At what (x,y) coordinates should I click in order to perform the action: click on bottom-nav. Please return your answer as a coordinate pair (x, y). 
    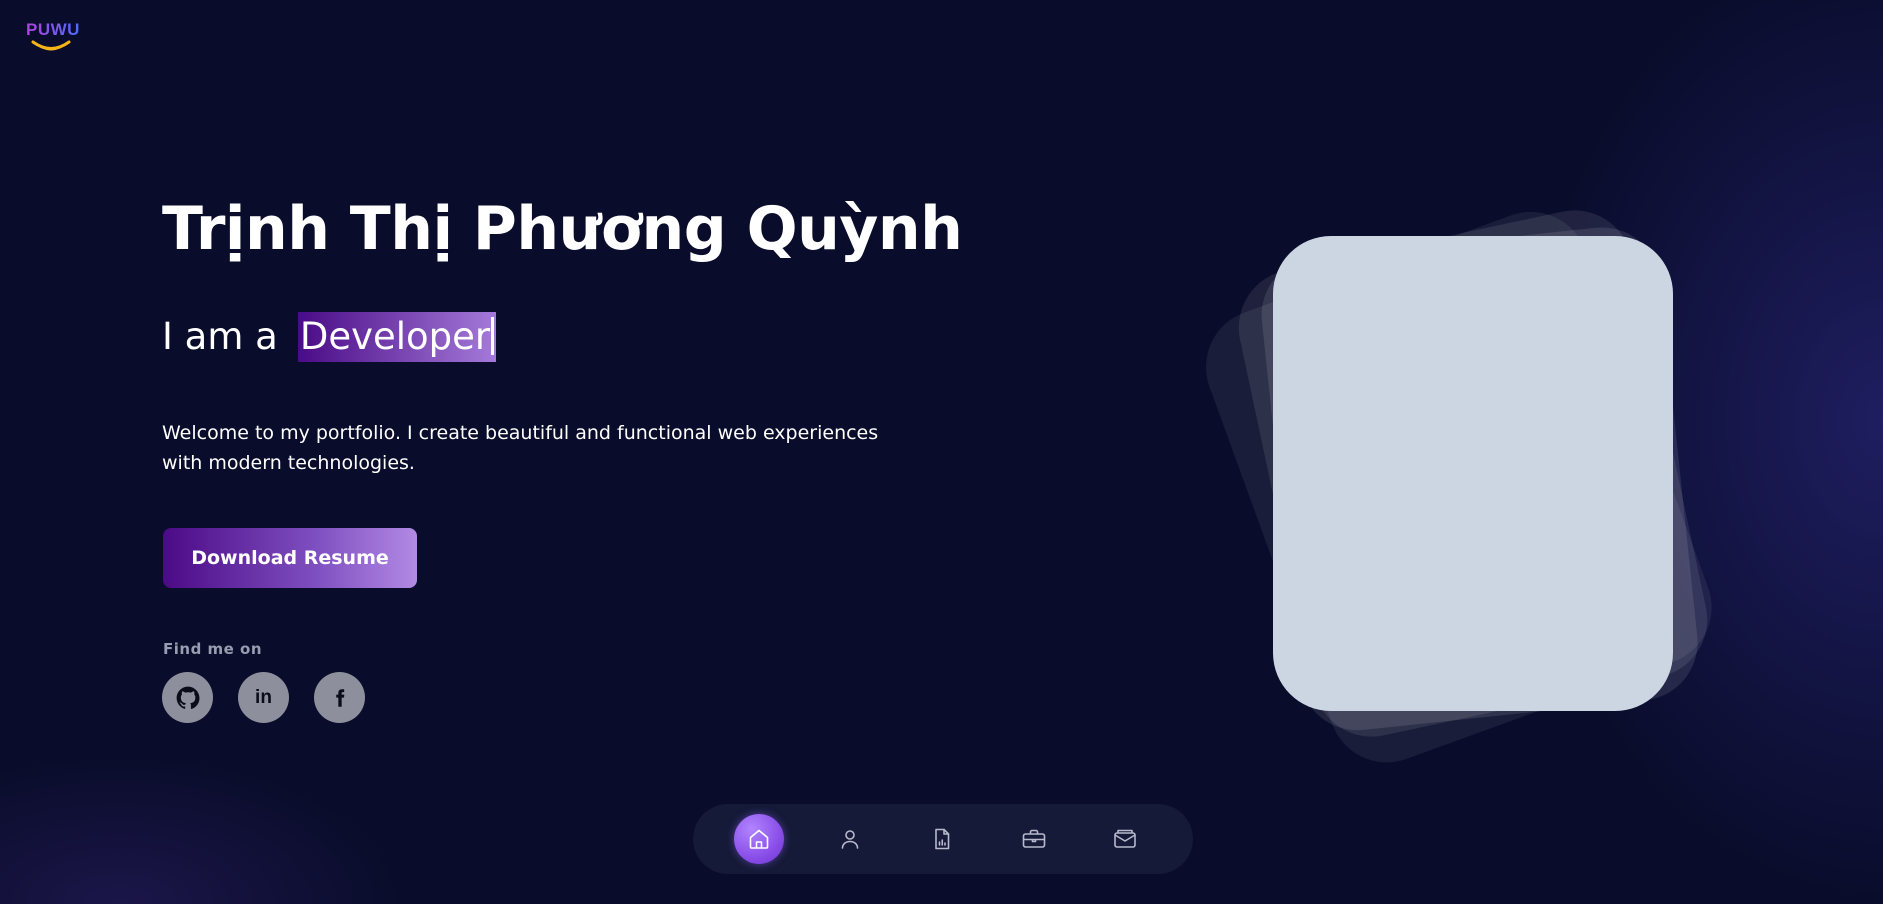
    Looking at the image, I should click on (943, 839).